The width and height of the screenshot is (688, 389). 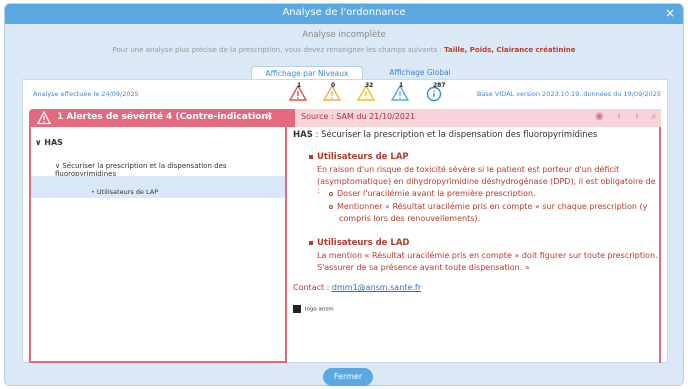 What do you see at coordinates (400, 92) in the screenshot?
I see `severity-1-icon: 1` at bounding box center [400, 92].